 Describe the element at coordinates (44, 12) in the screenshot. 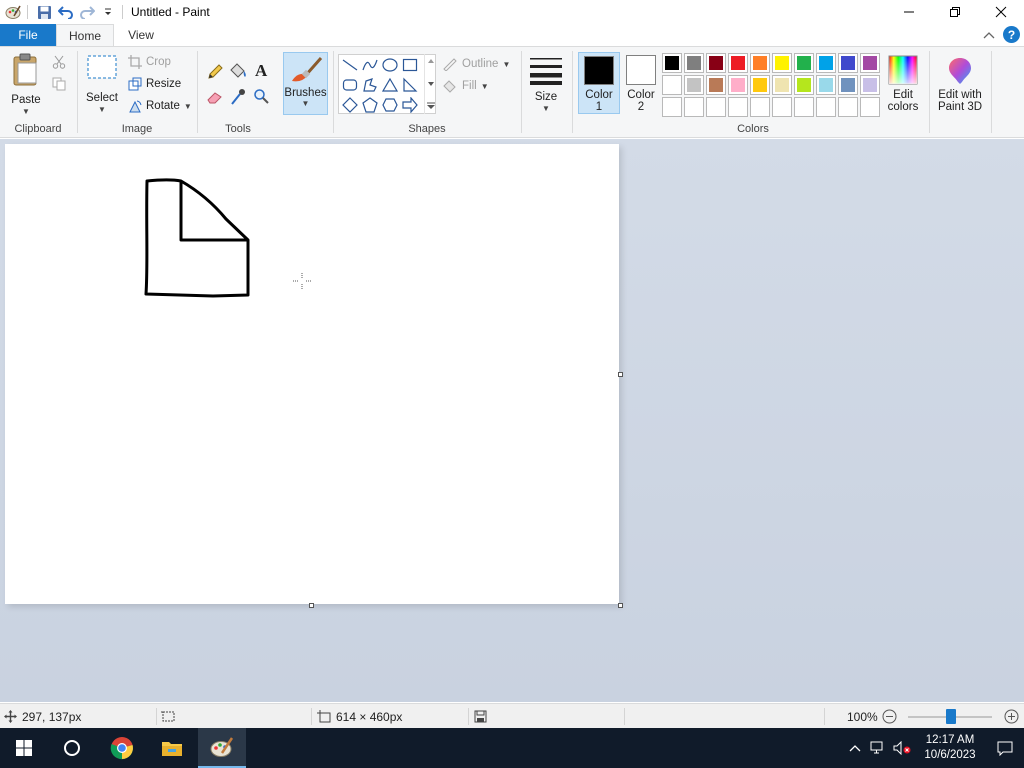

I see `save-icon` at that location.